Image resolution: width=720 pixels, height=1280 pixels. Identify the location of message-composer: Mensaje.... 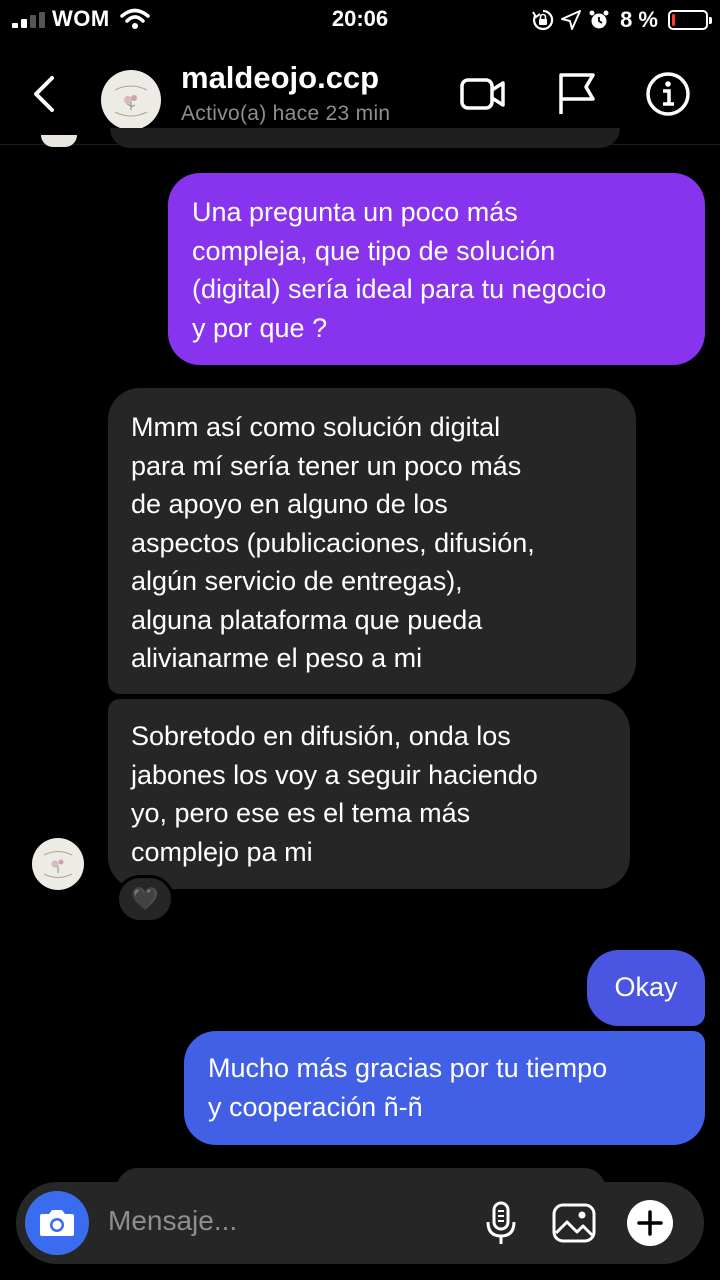
(360, 1223).